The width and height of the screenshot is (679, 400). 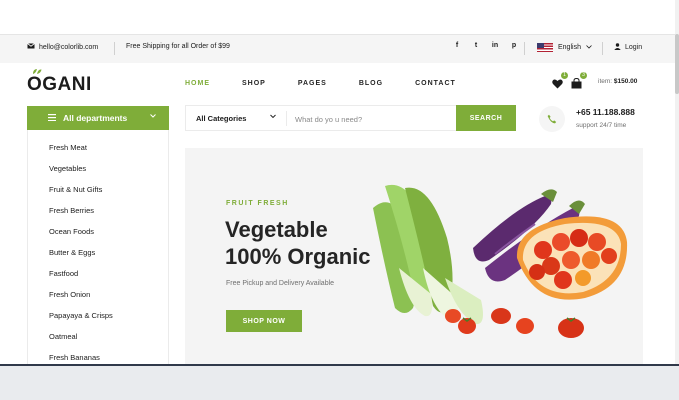 I want to click on cart-item-label: item:, so click(x=605, y=81).